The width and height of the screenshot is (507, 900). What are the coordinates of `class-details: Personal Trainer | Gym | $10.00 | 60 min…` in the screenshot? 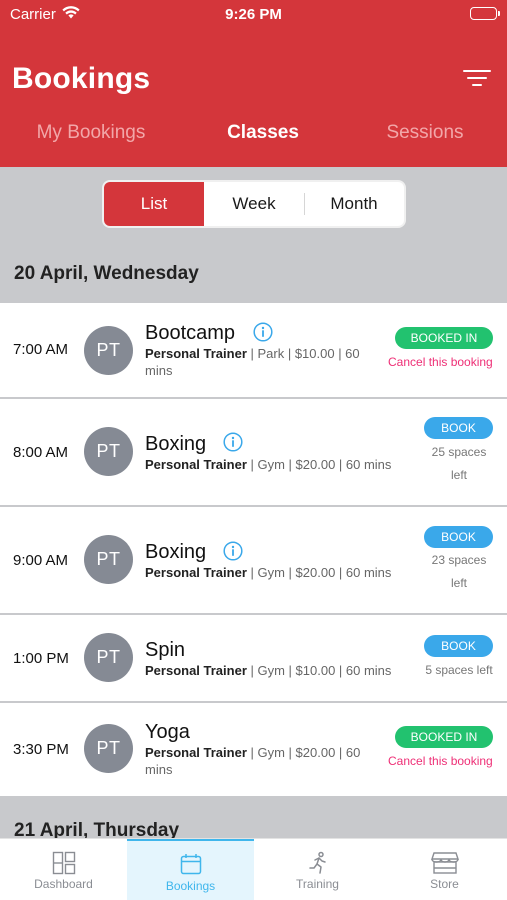 It's located at (268, 670).